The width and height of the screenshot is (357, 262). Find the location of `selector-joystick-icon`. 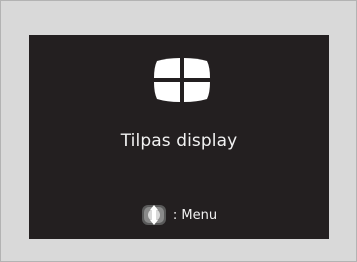

selector-joystick-icon is located at coordinates (153, 215).